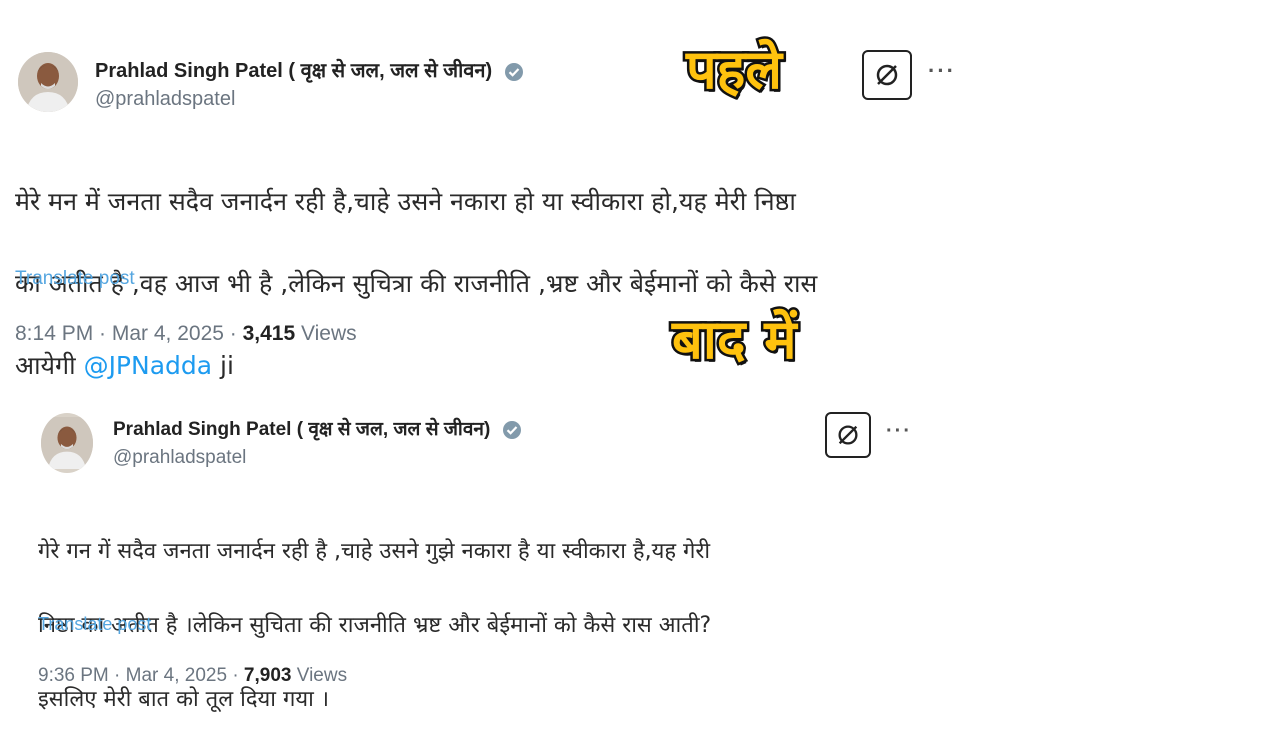 Image resolution: width=1280 pixels, height=755 pixels. I want to click on after-label: बाद में, so click(735, 340).